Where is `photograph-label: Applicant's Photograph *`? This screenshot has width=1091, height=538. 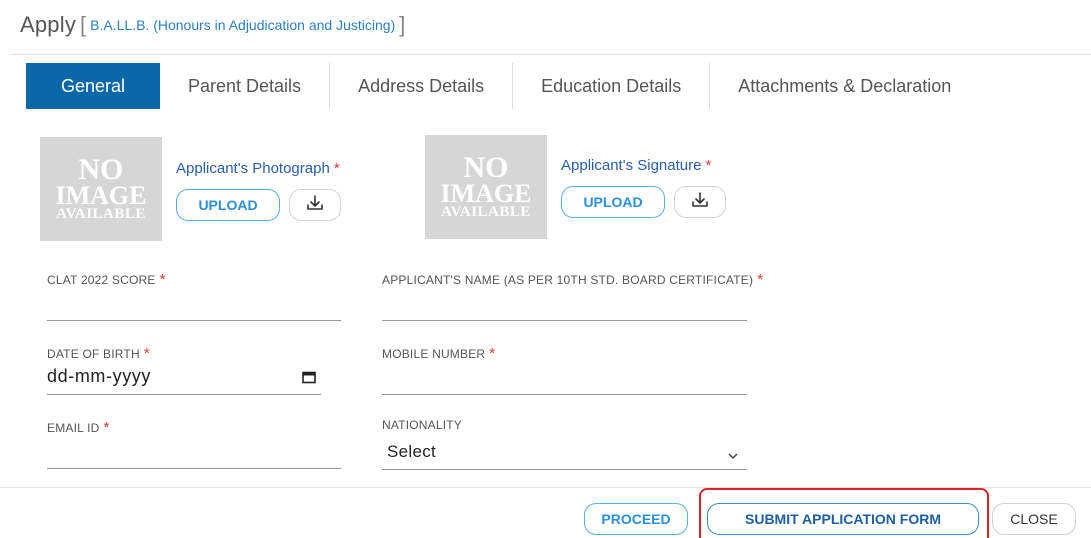
photograph-label: Applicant's Photograph * is located at coordinates (258, 168).